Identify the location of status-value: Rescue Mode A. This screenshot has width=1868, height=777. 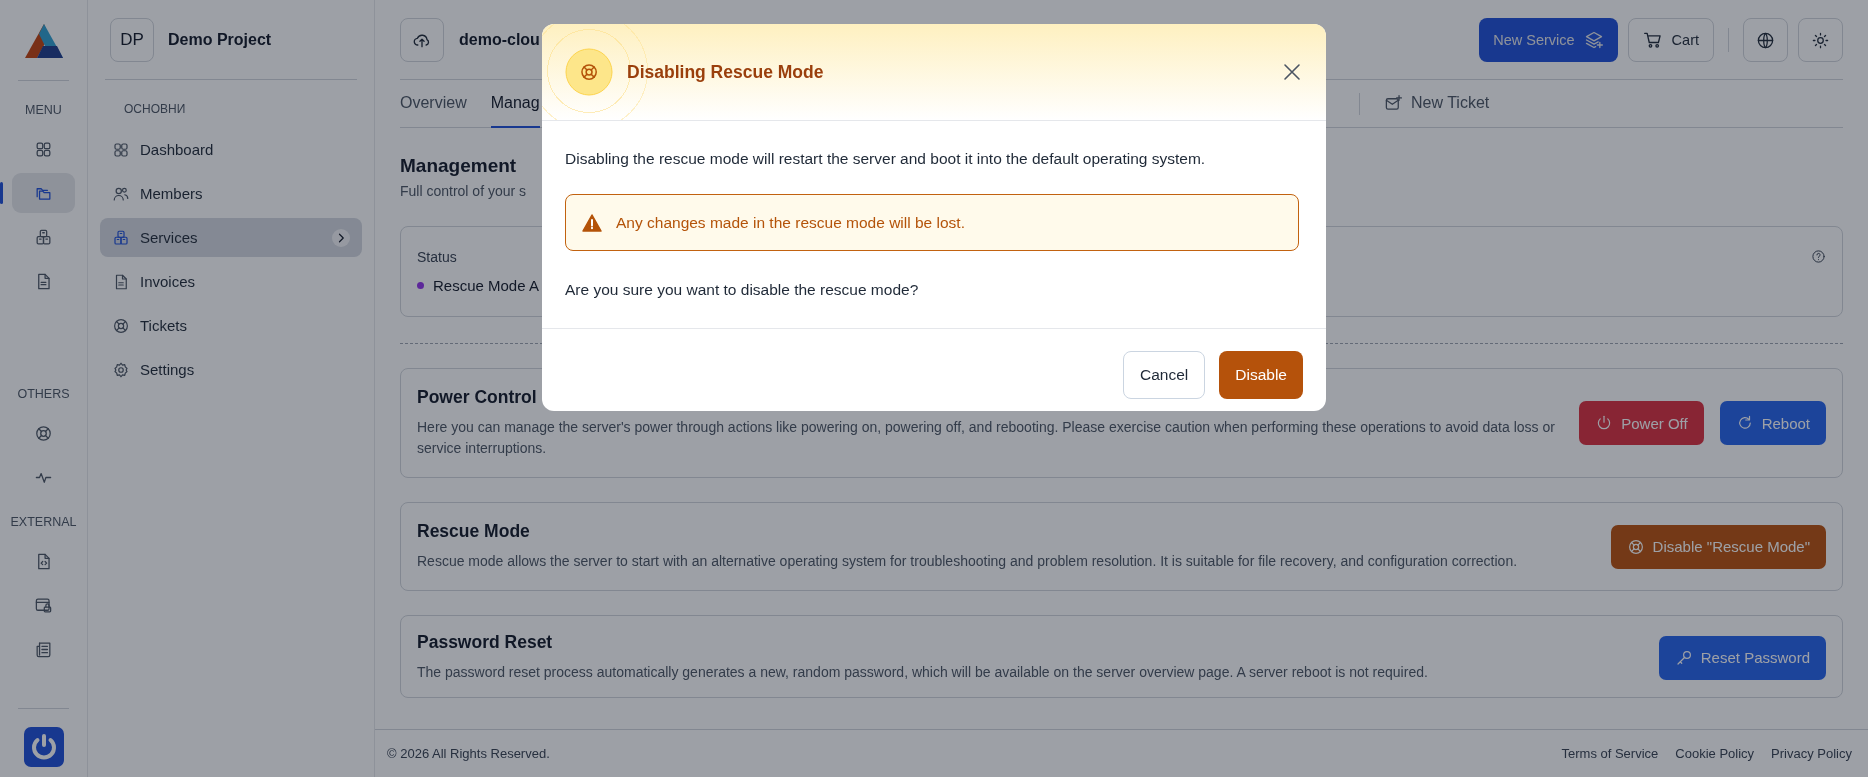
(486, 285).